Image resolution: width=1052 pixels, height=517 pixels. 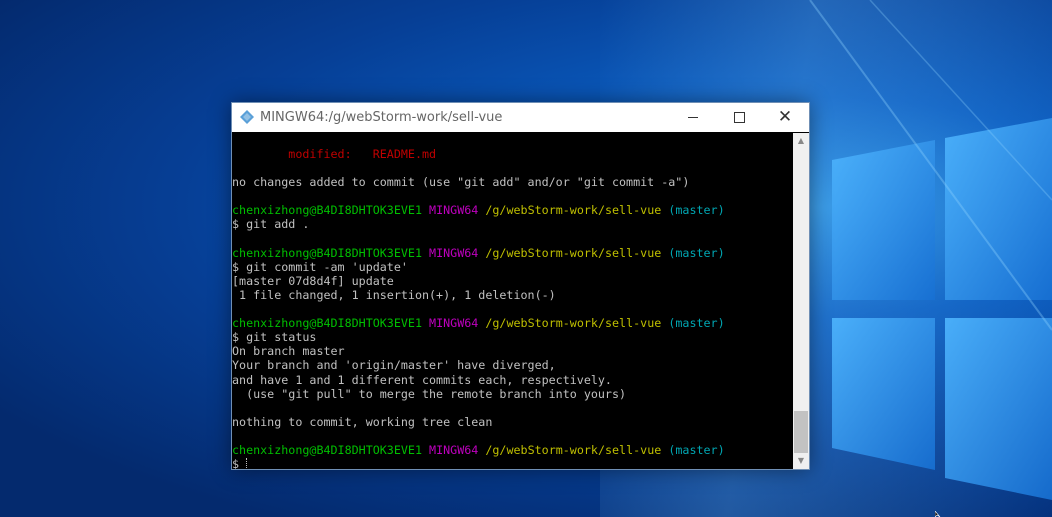 I want to click on scroll-down-arrow-icon: ▼, so click(x=801, y=461).